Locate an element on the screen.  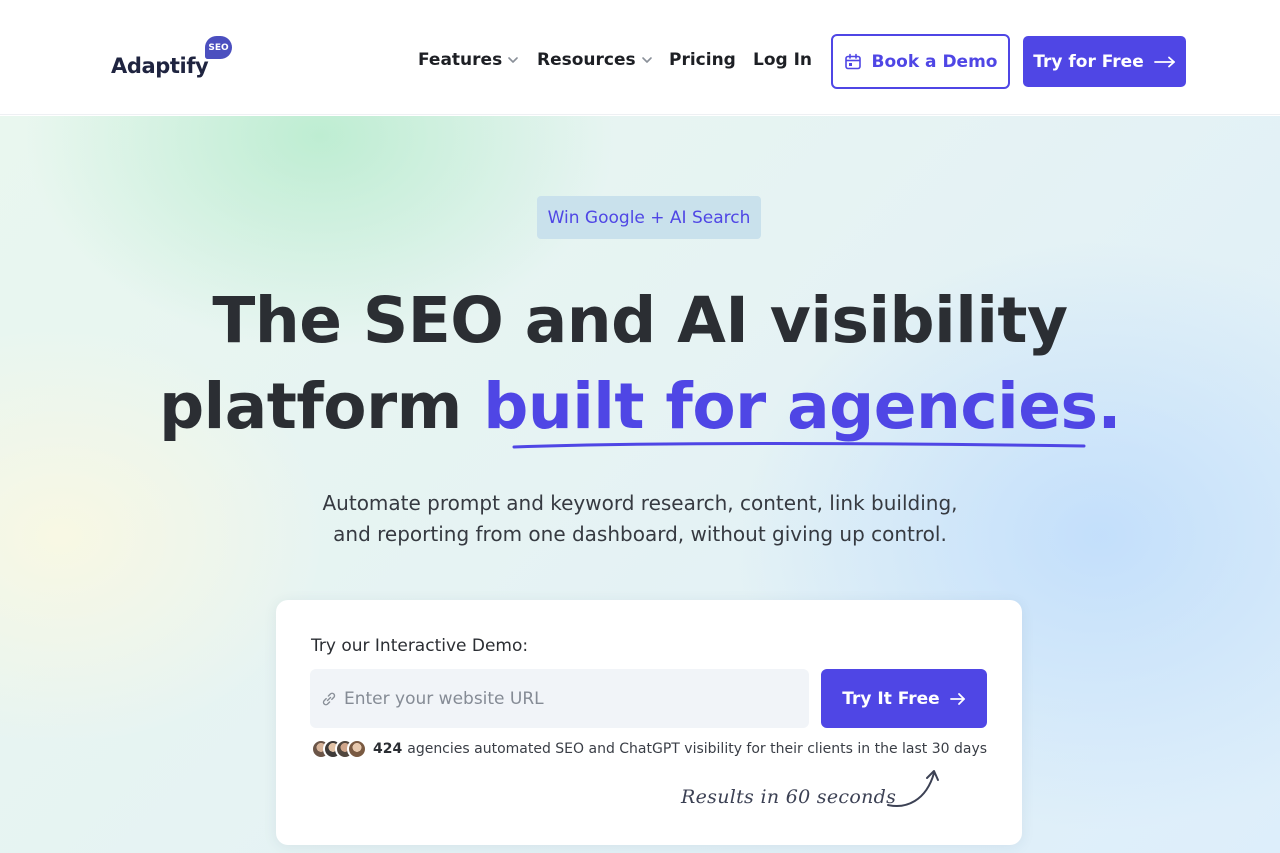
nav-pricing: Pricing is located at coordinates (702, 60).